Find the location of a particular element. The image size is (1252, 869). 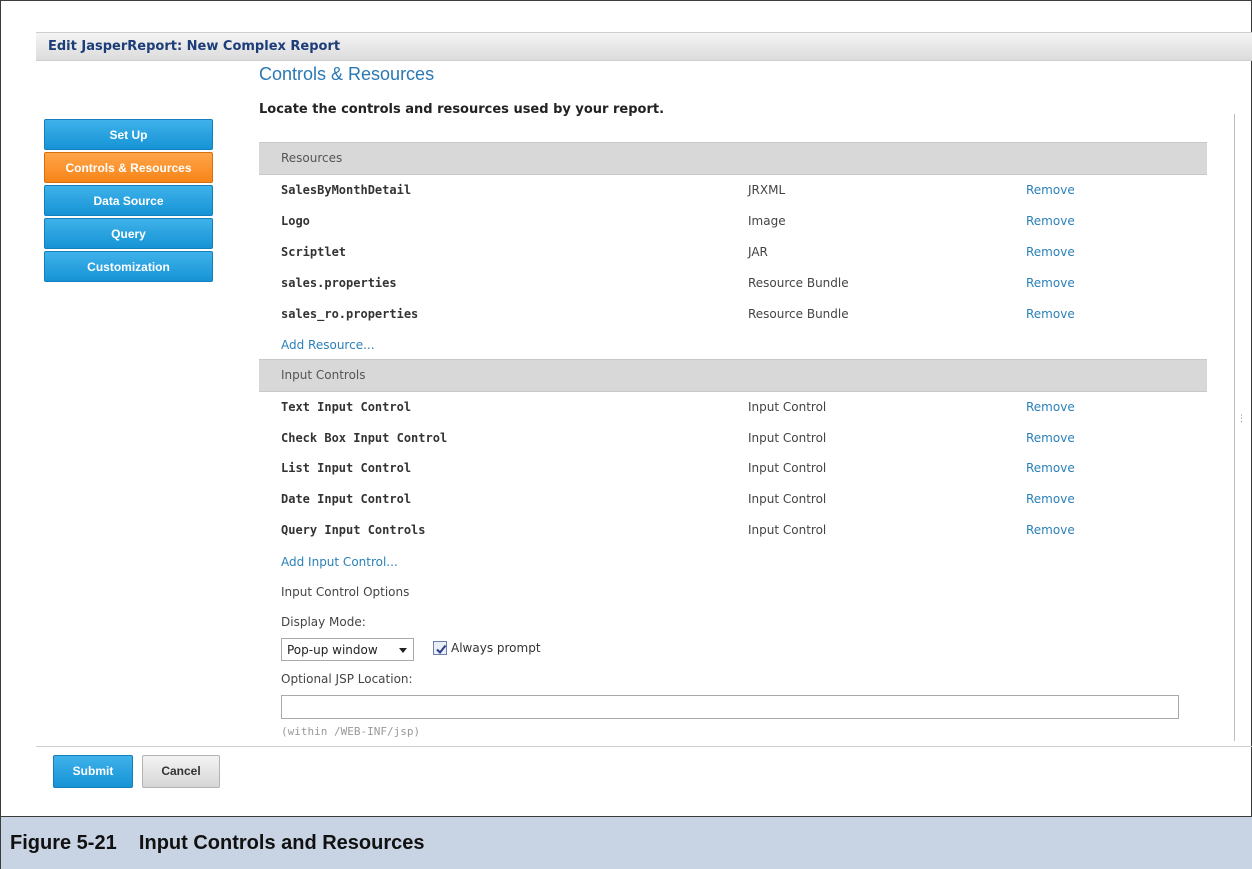

input-controls-section-header: Input Controls is located at coordinates (733, 375).